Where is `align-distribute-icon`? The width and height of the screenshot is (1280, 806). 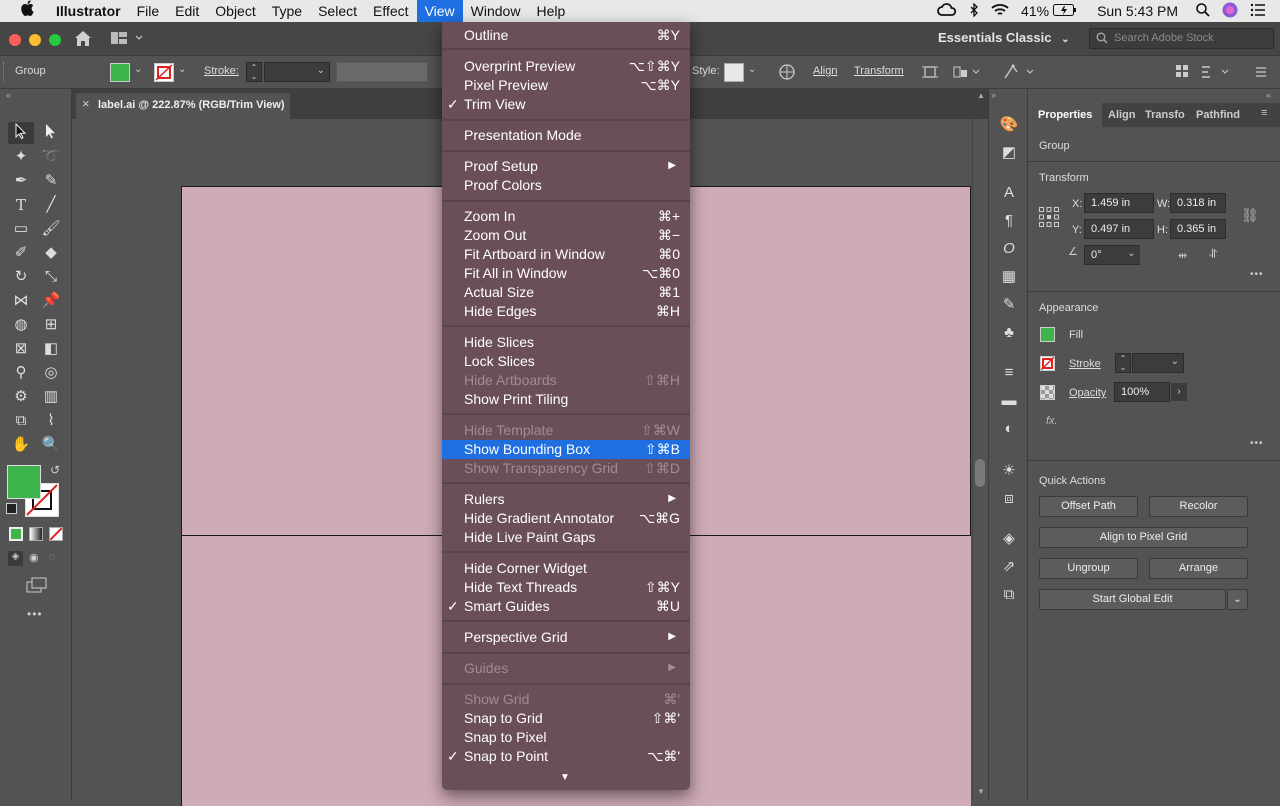
align-distribute-icon is located at coordinates (966, 73).